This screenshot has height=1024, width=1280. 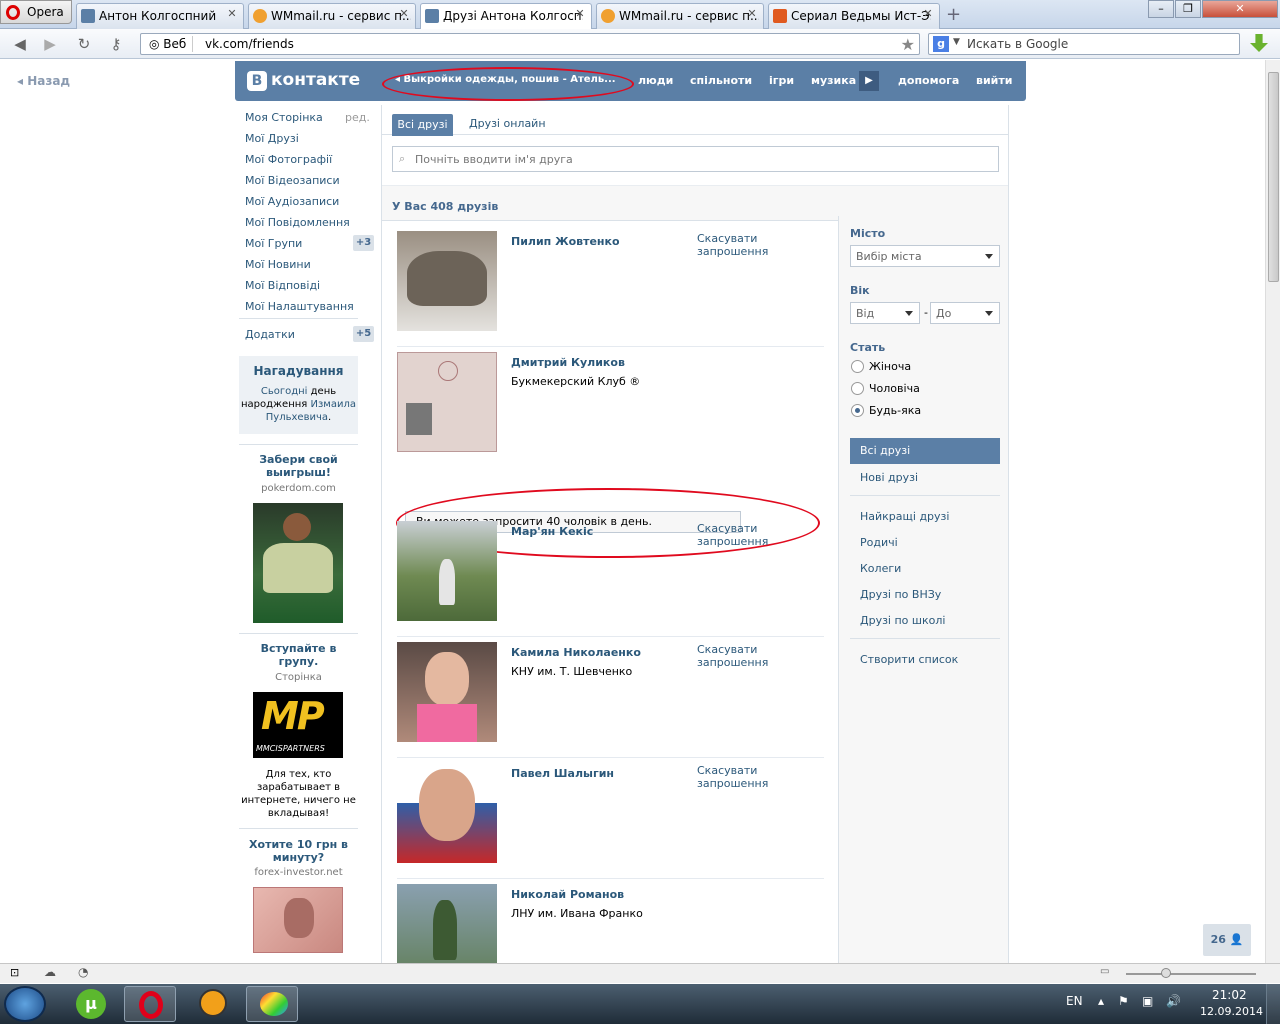 I want to click on close-window-icon: ✕, so click(x=1240, y=9).